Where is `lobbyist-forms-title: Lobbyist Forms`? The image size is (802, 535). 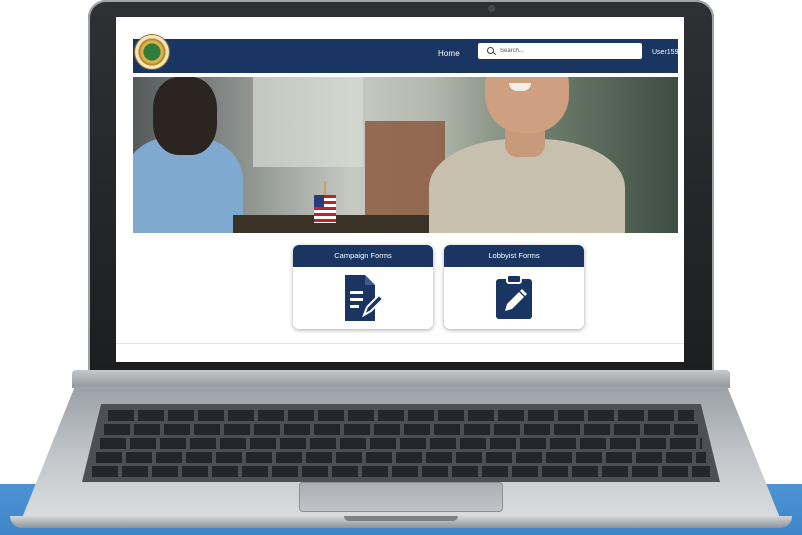
lobbyist-forms-title: Lobbyist Forms is located at coordinates (514, 256).